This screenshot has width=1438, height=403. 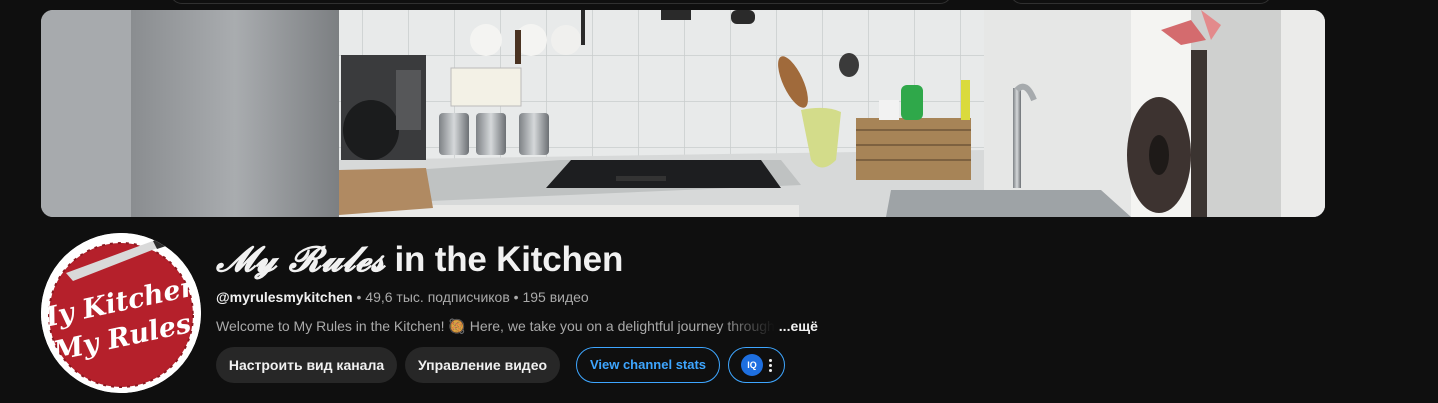 I want to click on video-count: 195 видео, so click(x=555, y=297).